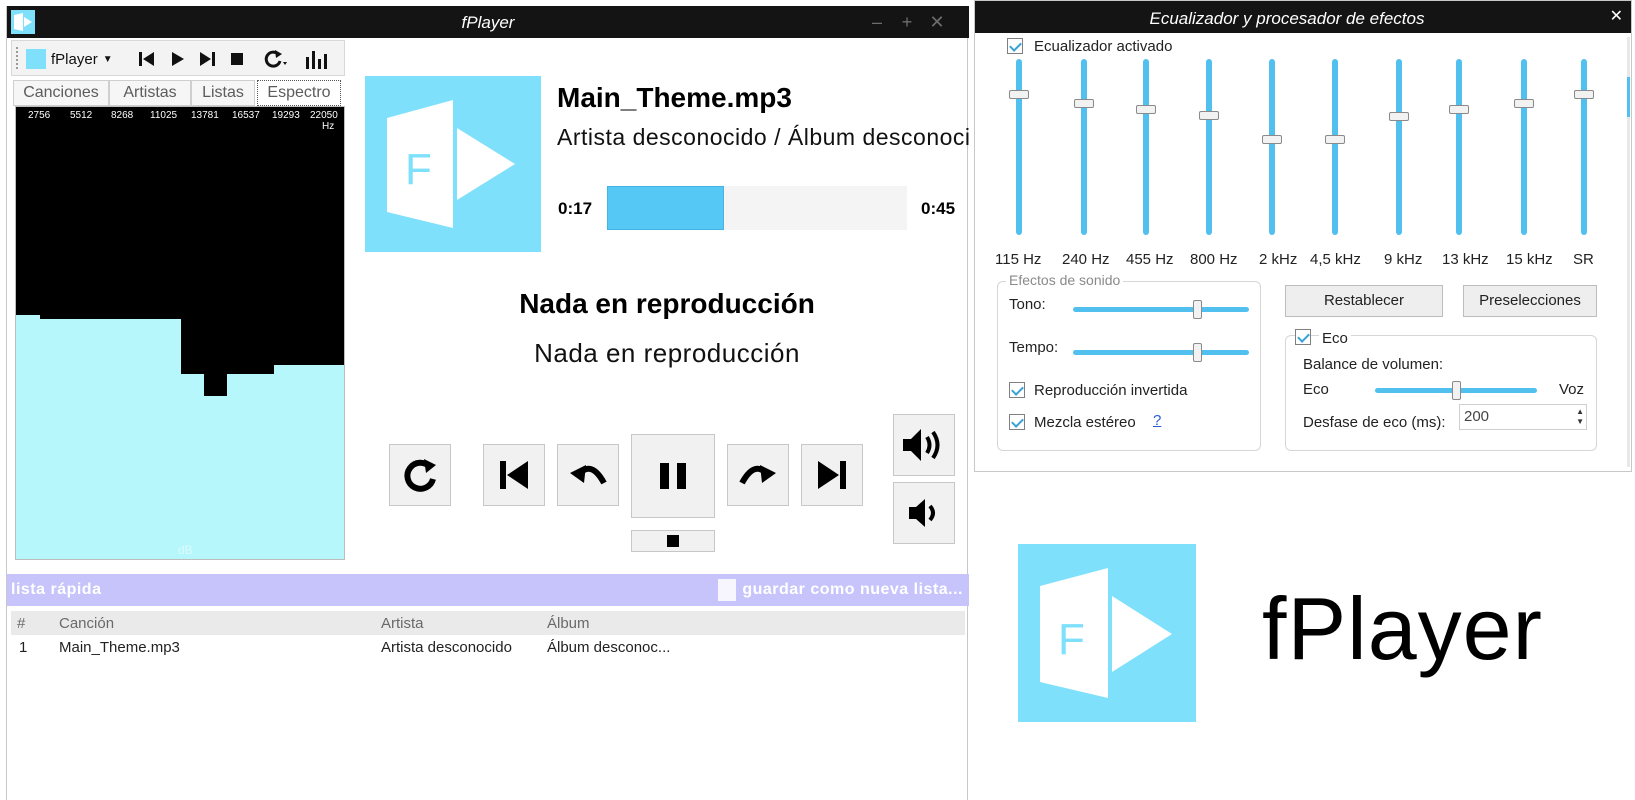  Describe the element at coordinates (56, 589) in the screenshot. I see `quick-list-title: lista rápida` at that location.